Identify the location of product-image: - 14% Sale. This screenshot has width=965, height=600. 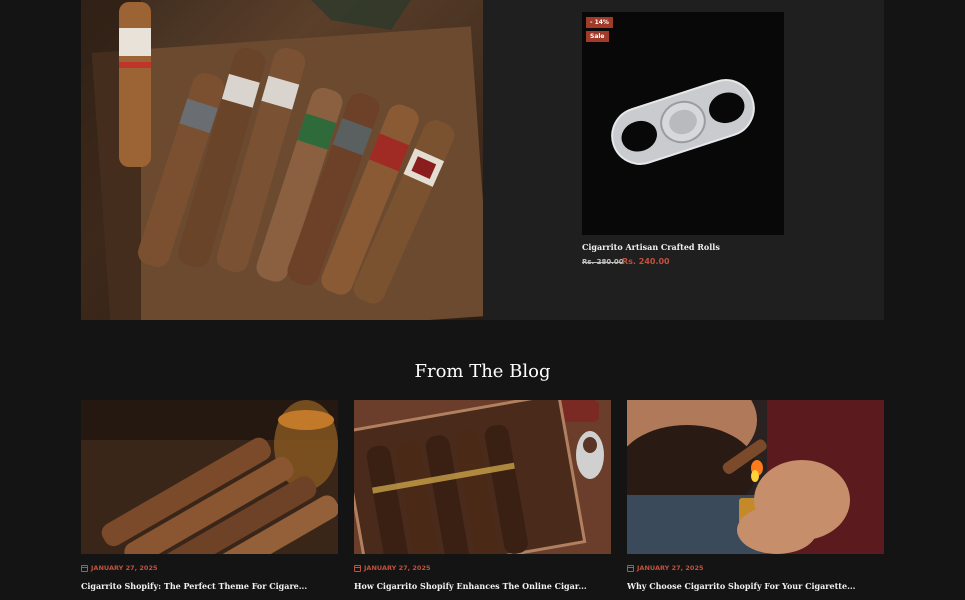
(683, 123).